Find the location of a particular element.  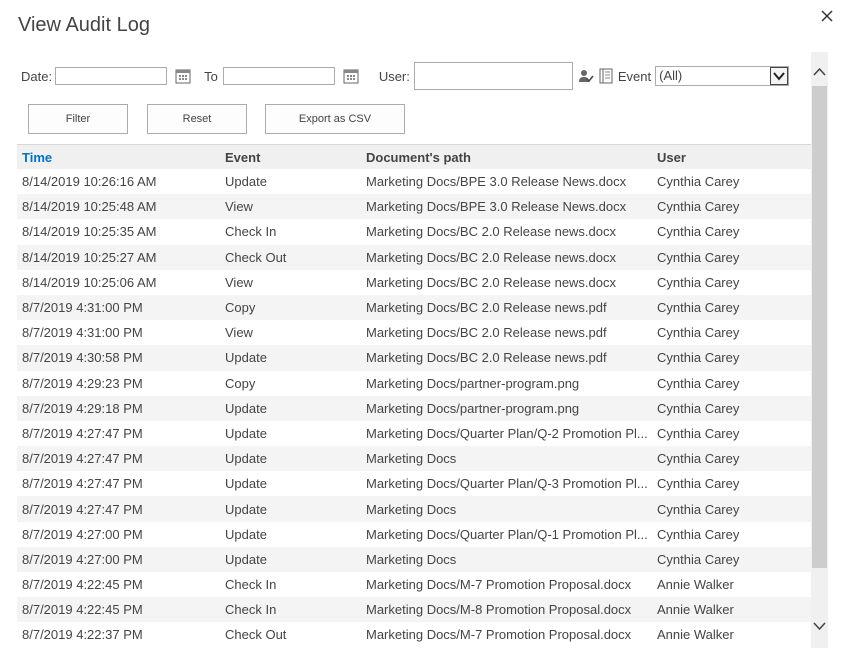

to-label: To is located at coordinates (211, 76).